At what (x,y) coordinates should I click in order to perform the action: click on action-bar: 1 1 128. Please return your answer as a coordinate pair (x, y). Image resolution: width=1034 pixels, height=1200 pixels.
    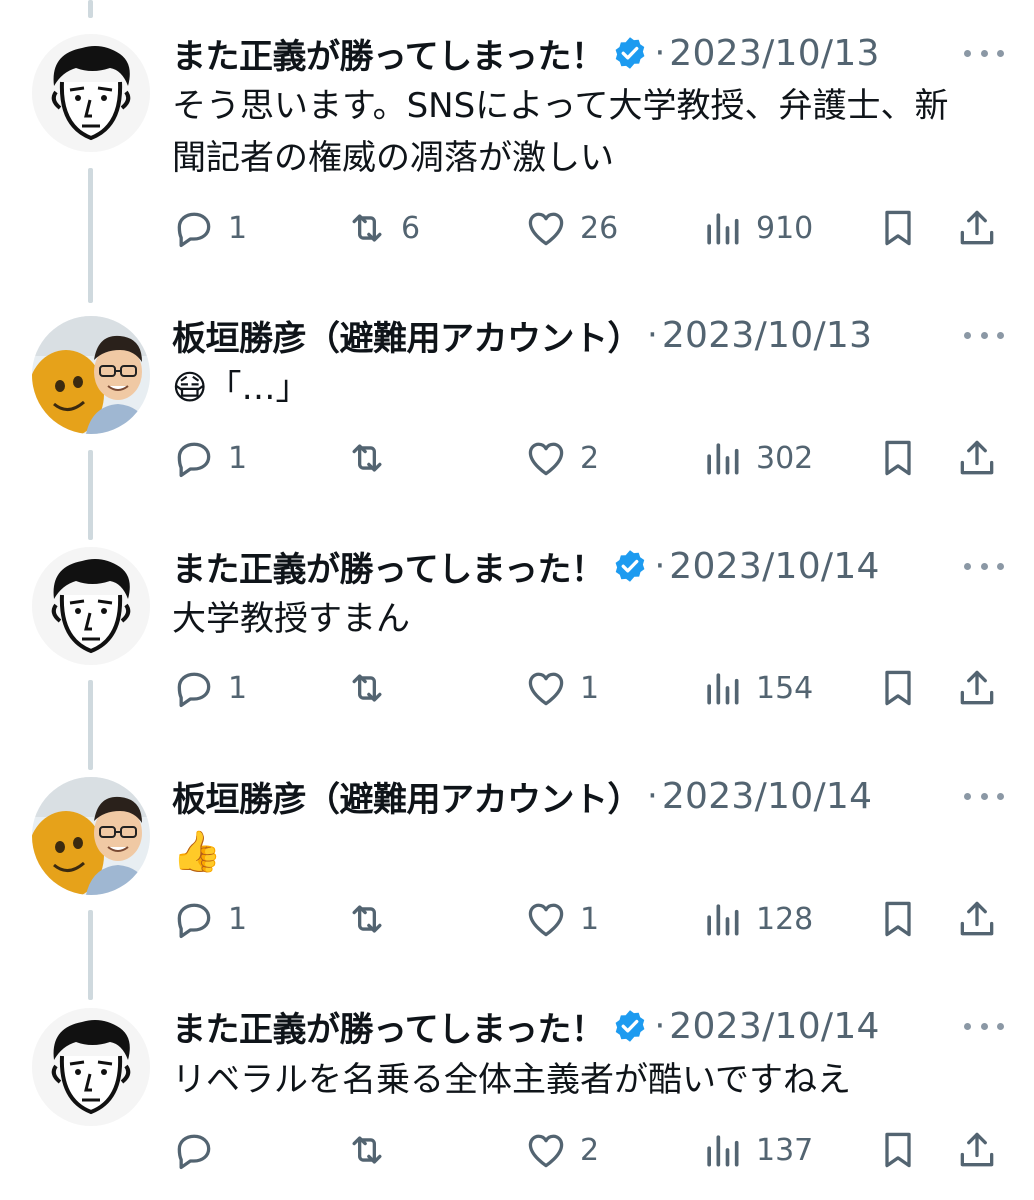
    Looking at the image, I should click on (517, 919).